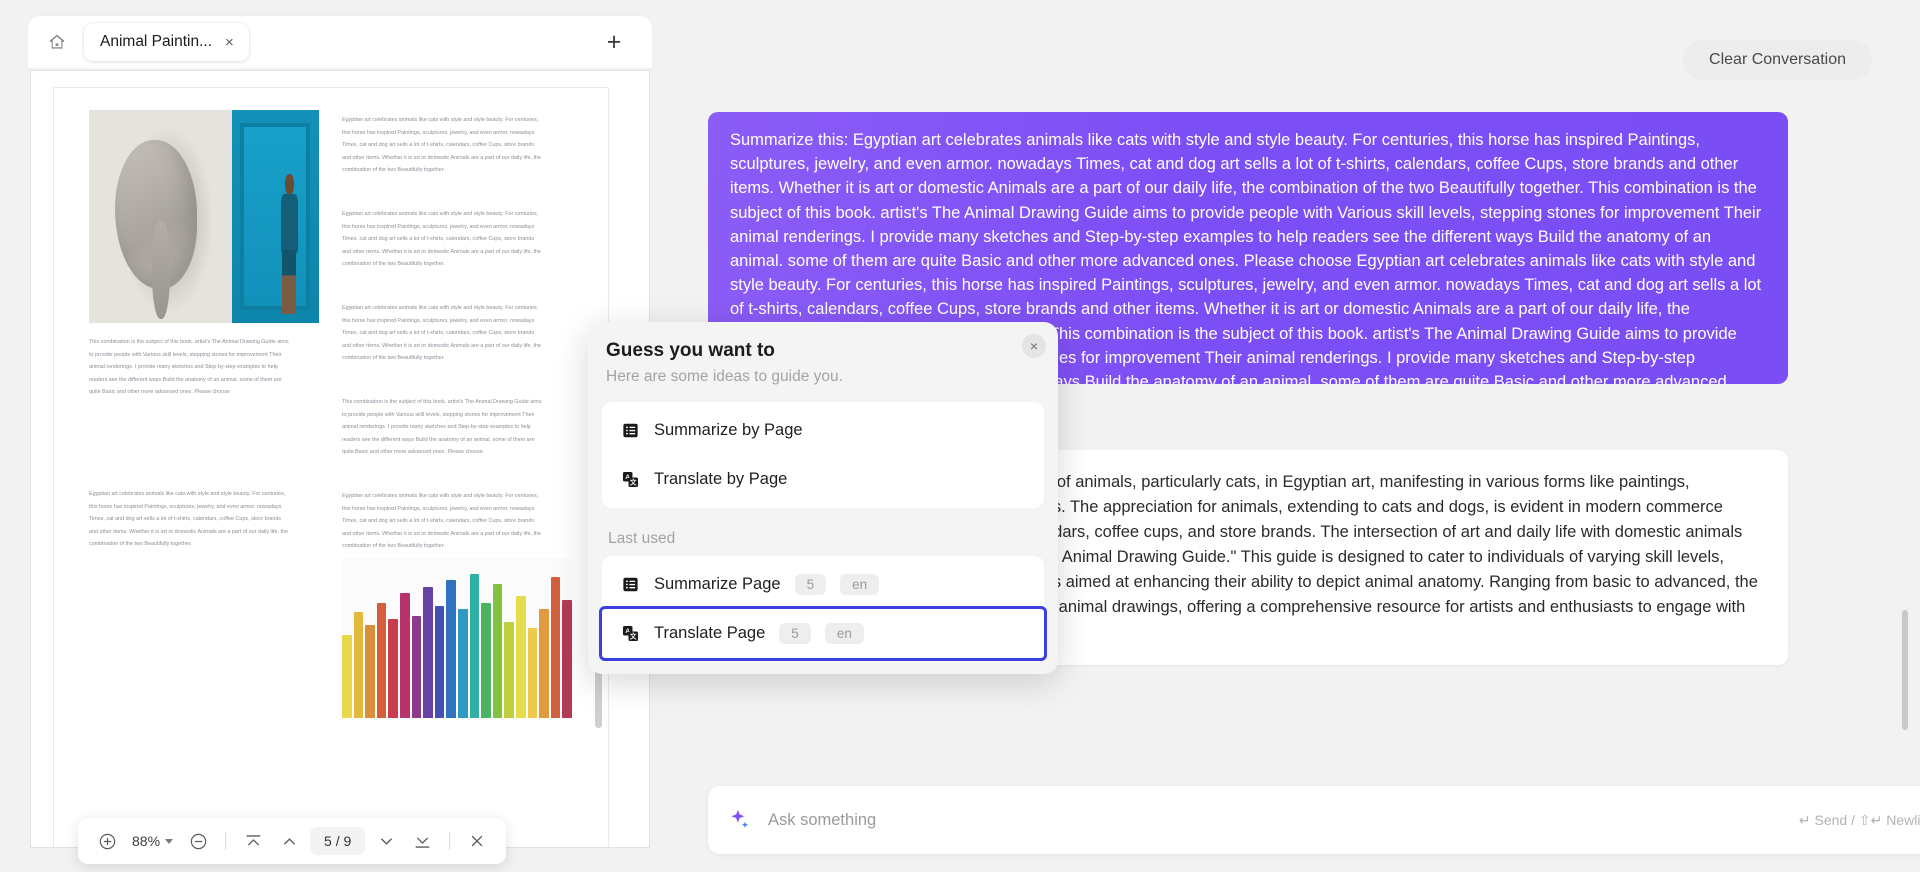 The height and width of the screenshot is (872, 1920). Describe the element at coordinates (386, 841) in the screenshot. I see `next-page-icon` at that location.